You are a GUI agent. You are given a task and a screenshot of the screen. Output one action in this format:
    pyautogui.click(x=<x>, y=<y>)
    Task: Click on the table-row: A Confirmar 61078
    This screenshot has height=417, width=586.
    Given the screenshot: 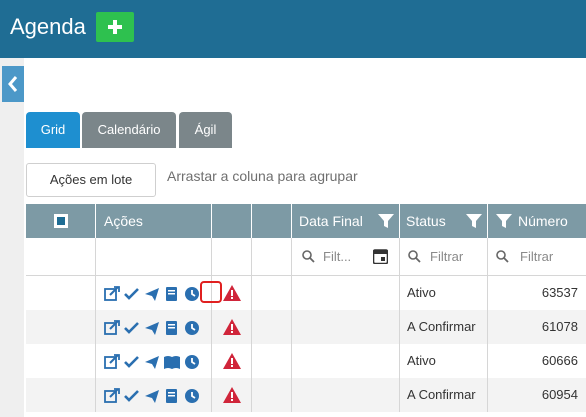 What is the action you would take?
    pyautogui.click(x=306, y=327)
    